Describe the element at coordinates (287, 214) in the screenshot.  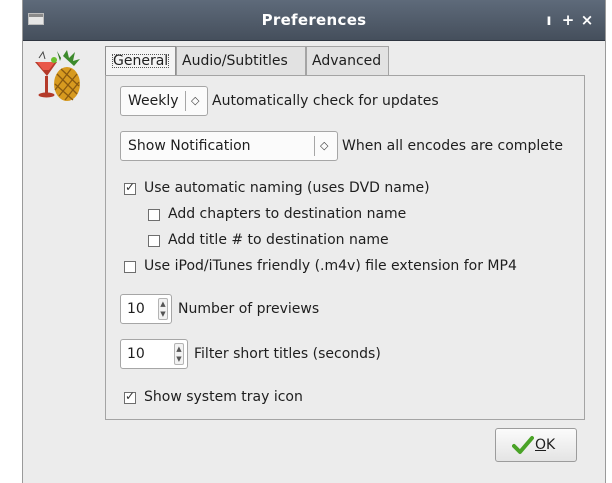
I see `add-chapters-label: Add chapters to destination name` at that location.